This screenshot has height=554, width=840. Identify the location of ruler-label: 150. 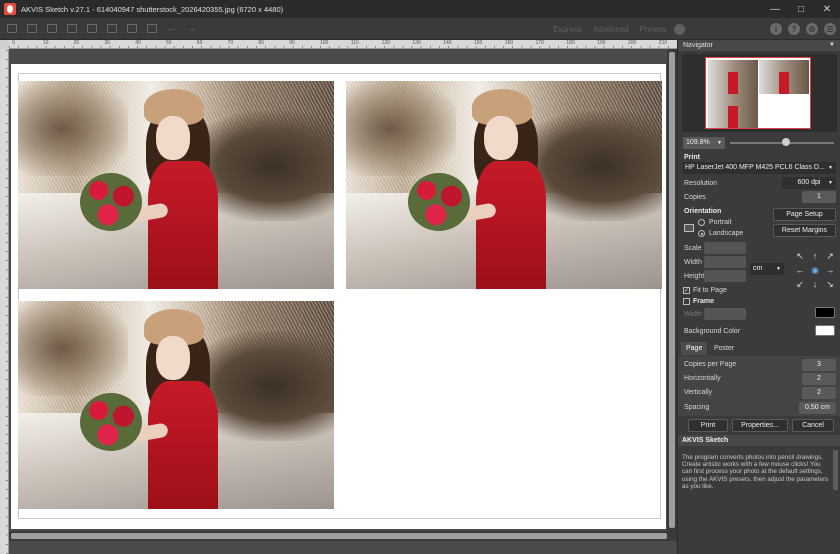
(478, 43).